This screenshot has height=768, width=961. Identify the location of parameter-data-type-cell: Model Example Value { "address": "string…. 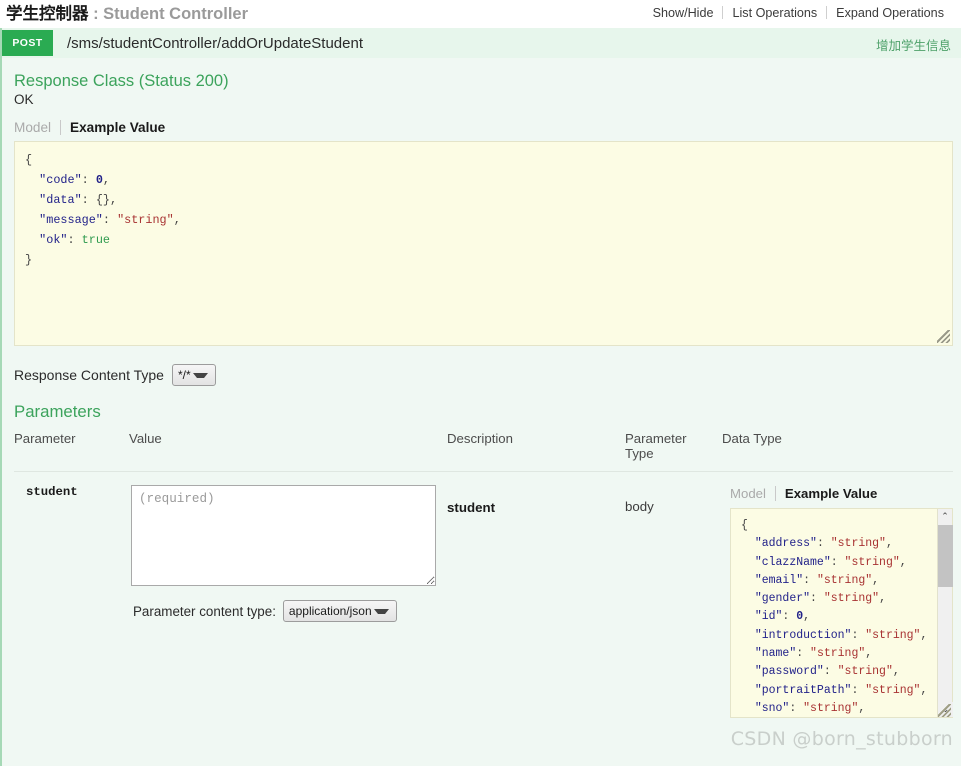
(837, 595).